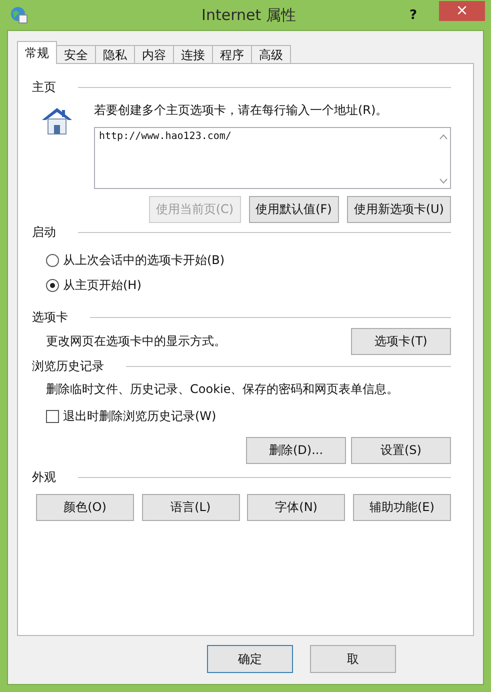 The width and height of the screenshot is (491, 692). I want to click on history-button: 设置(S), so click(401, 450).